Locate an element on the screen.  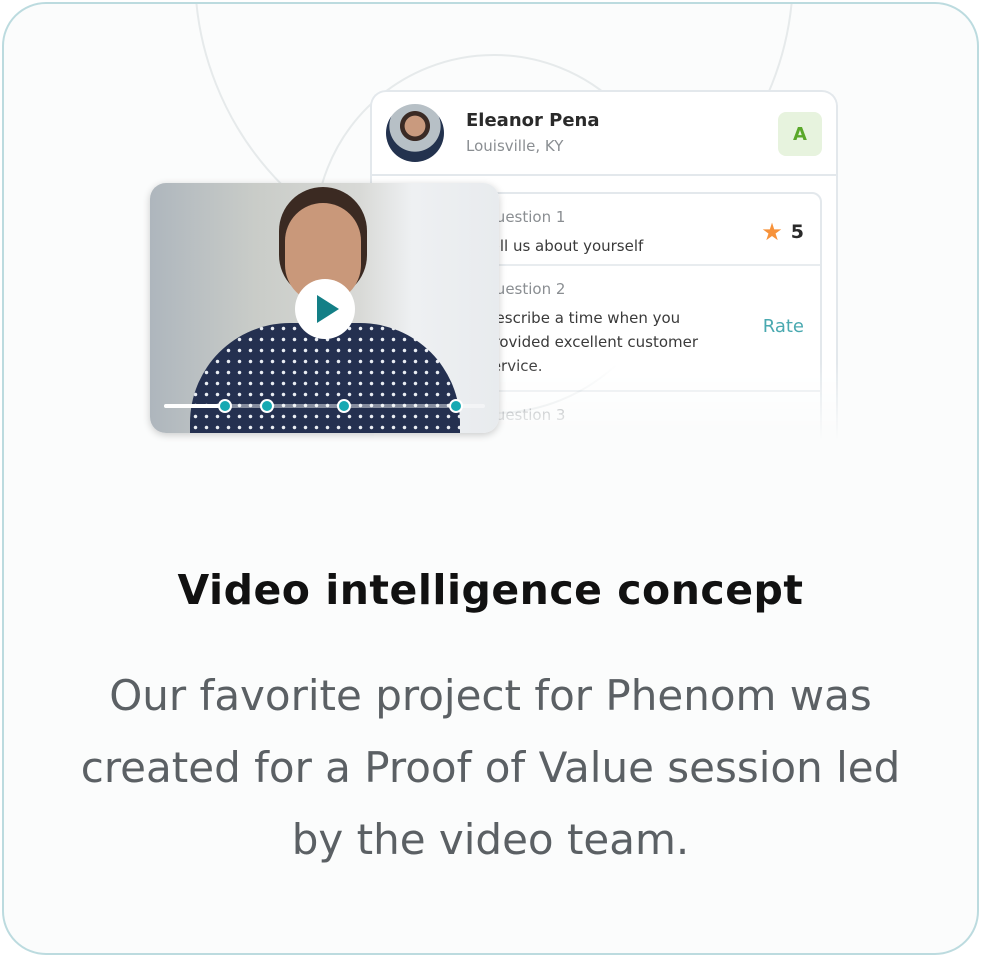
video-thumbnail is located at coordinates (325, 378).